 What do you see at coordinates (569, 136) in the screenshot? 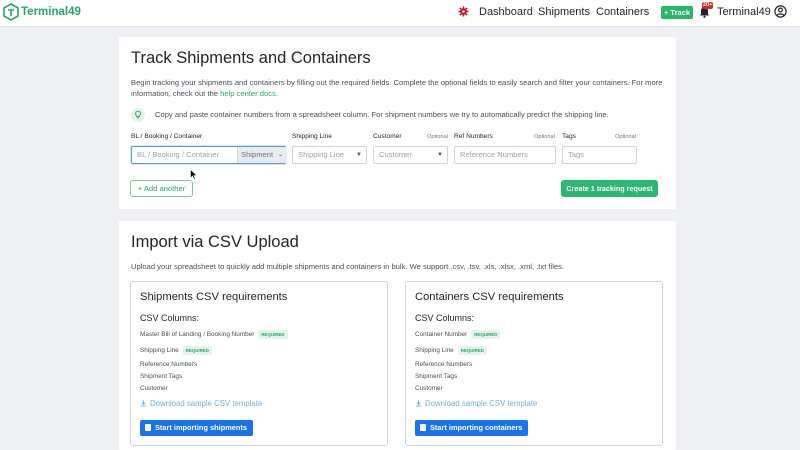
I see `tags-label: Tags` at bounding box center [569, 136].